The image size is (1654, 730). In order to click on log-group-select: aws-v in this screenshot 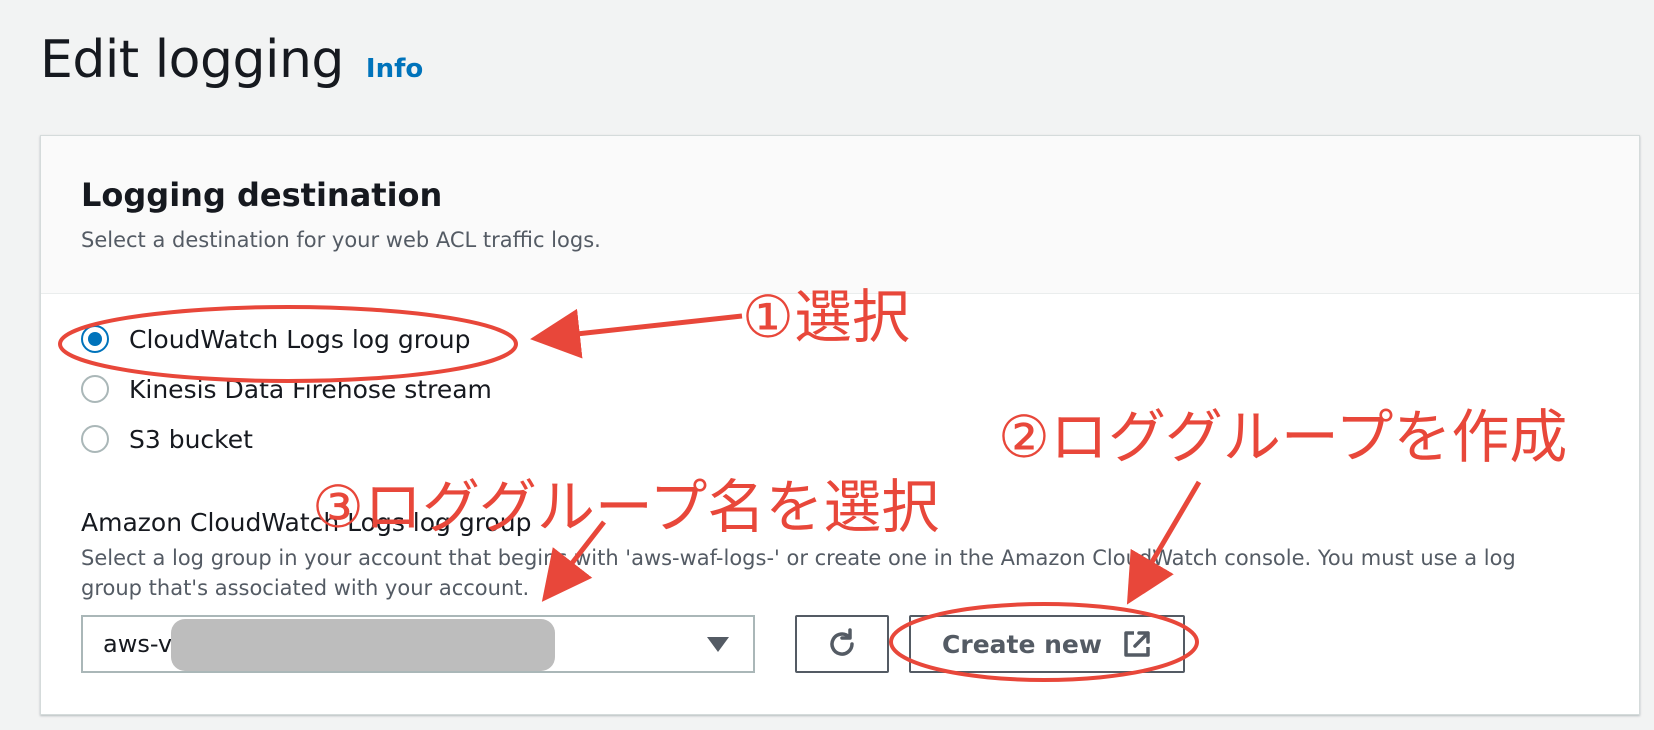, I will do `click(418, 644)`.